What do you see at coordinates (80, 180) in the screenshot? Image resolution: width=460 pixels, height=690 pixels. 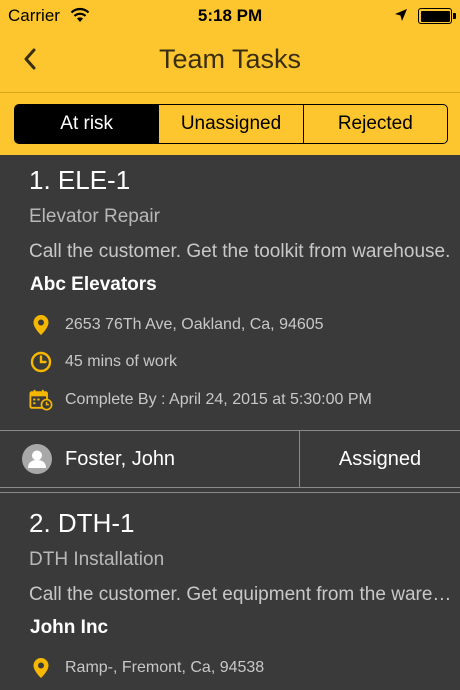 I see `task-title: 1. ELE-1` at bounding box center [80, 180].